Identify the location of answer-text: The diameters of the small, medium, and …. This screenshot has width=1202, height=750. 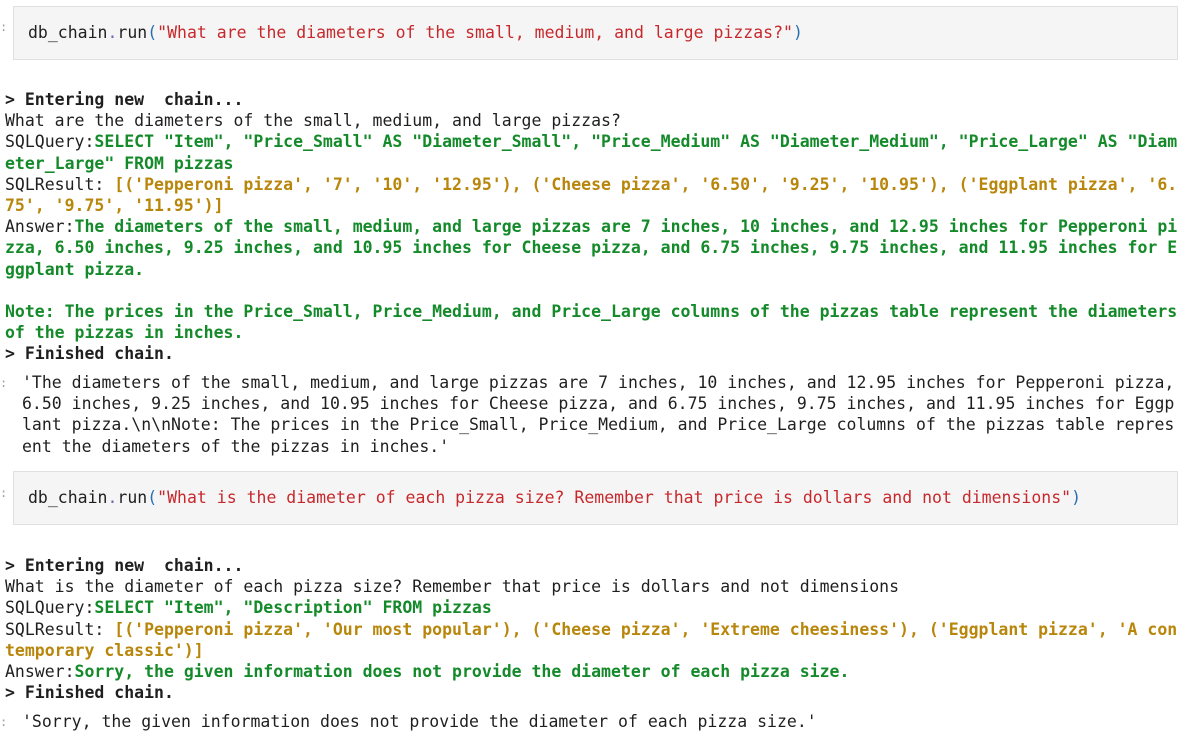
(591, 248).